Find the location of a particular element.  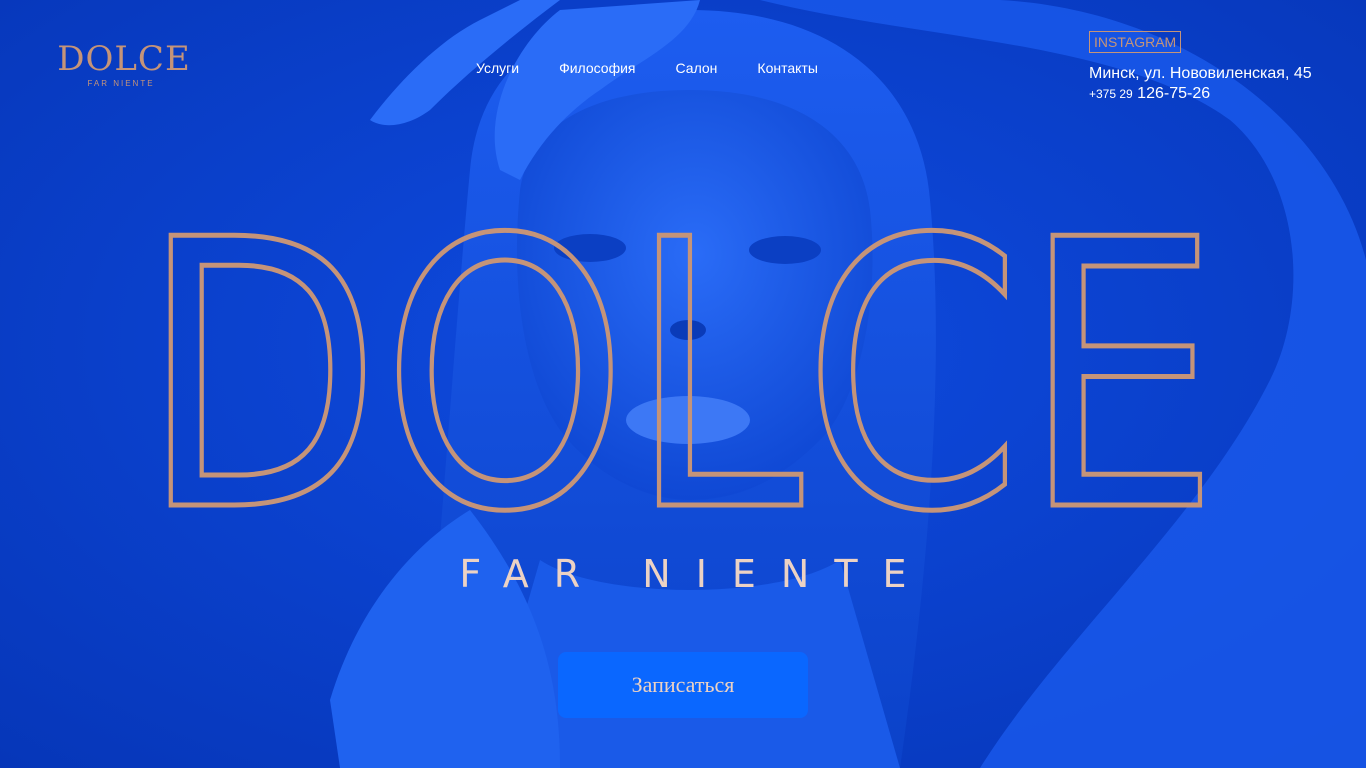

brand-logo: DOLCE FAR NIENTE is located at coordinates (124, 67).